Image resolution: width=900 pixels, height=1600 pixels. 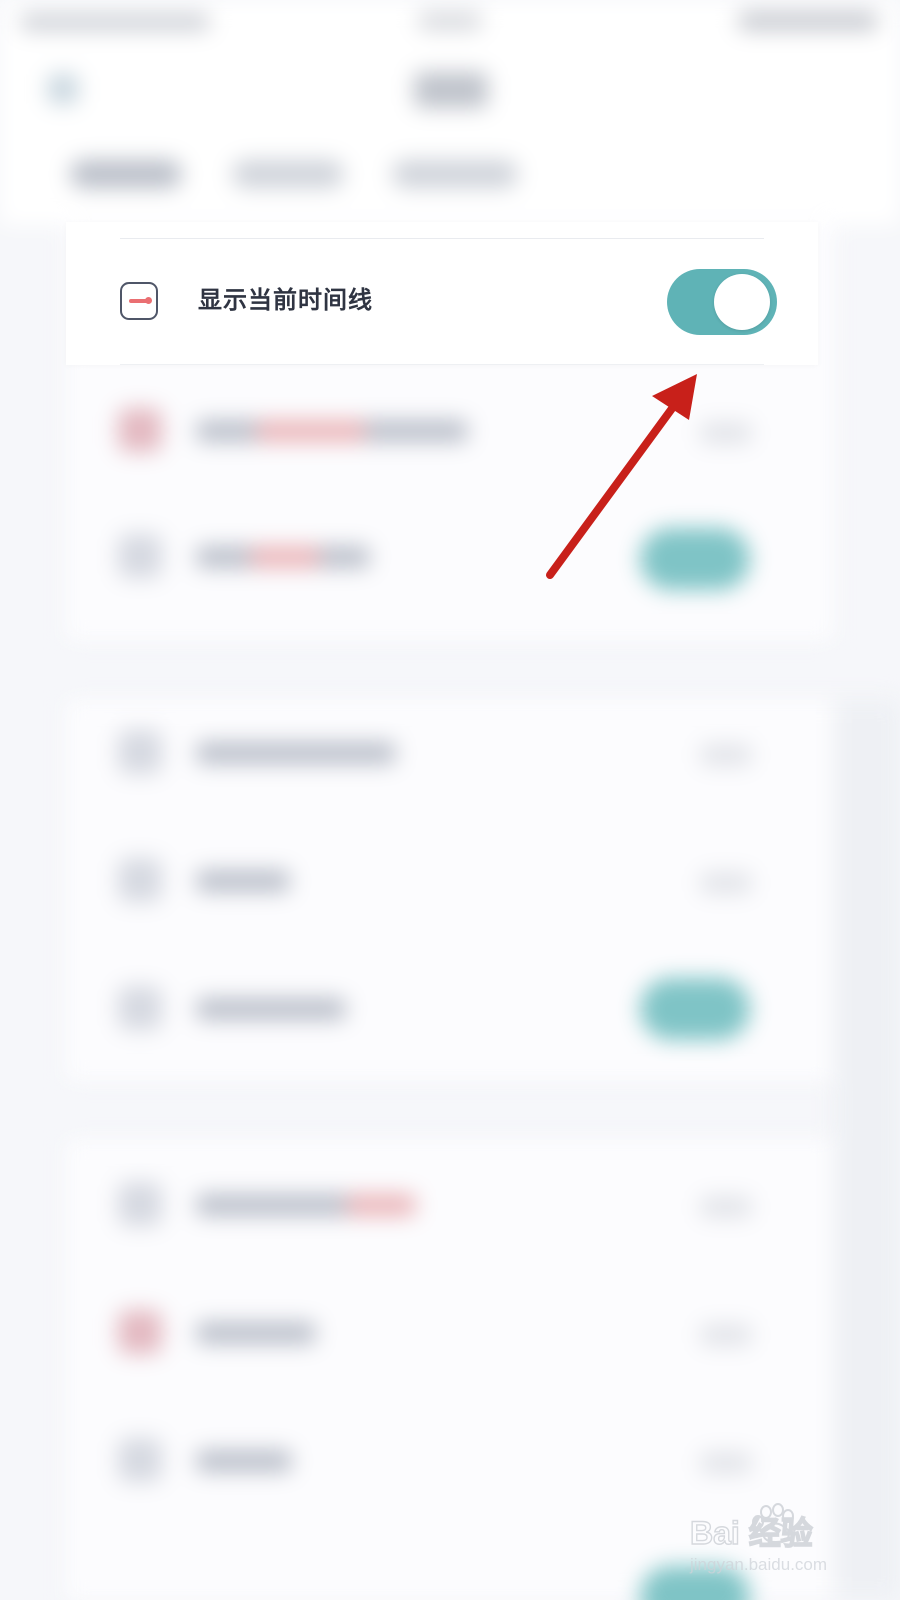 I want to click on page-title, so click(x=451, y=90).